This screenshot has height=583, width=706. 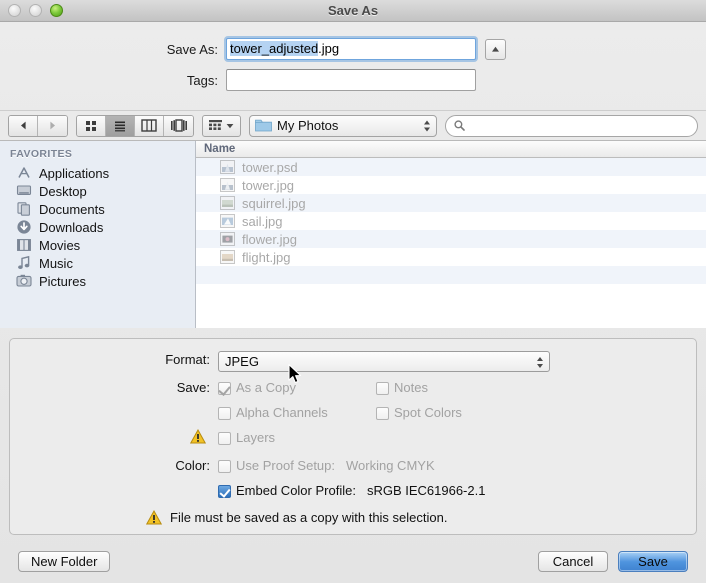 What do you see at coordinates (296, 490) in the screenshot?
I see `checkbox-label: Embed Color Profile:` at bounding box center [296, 490].